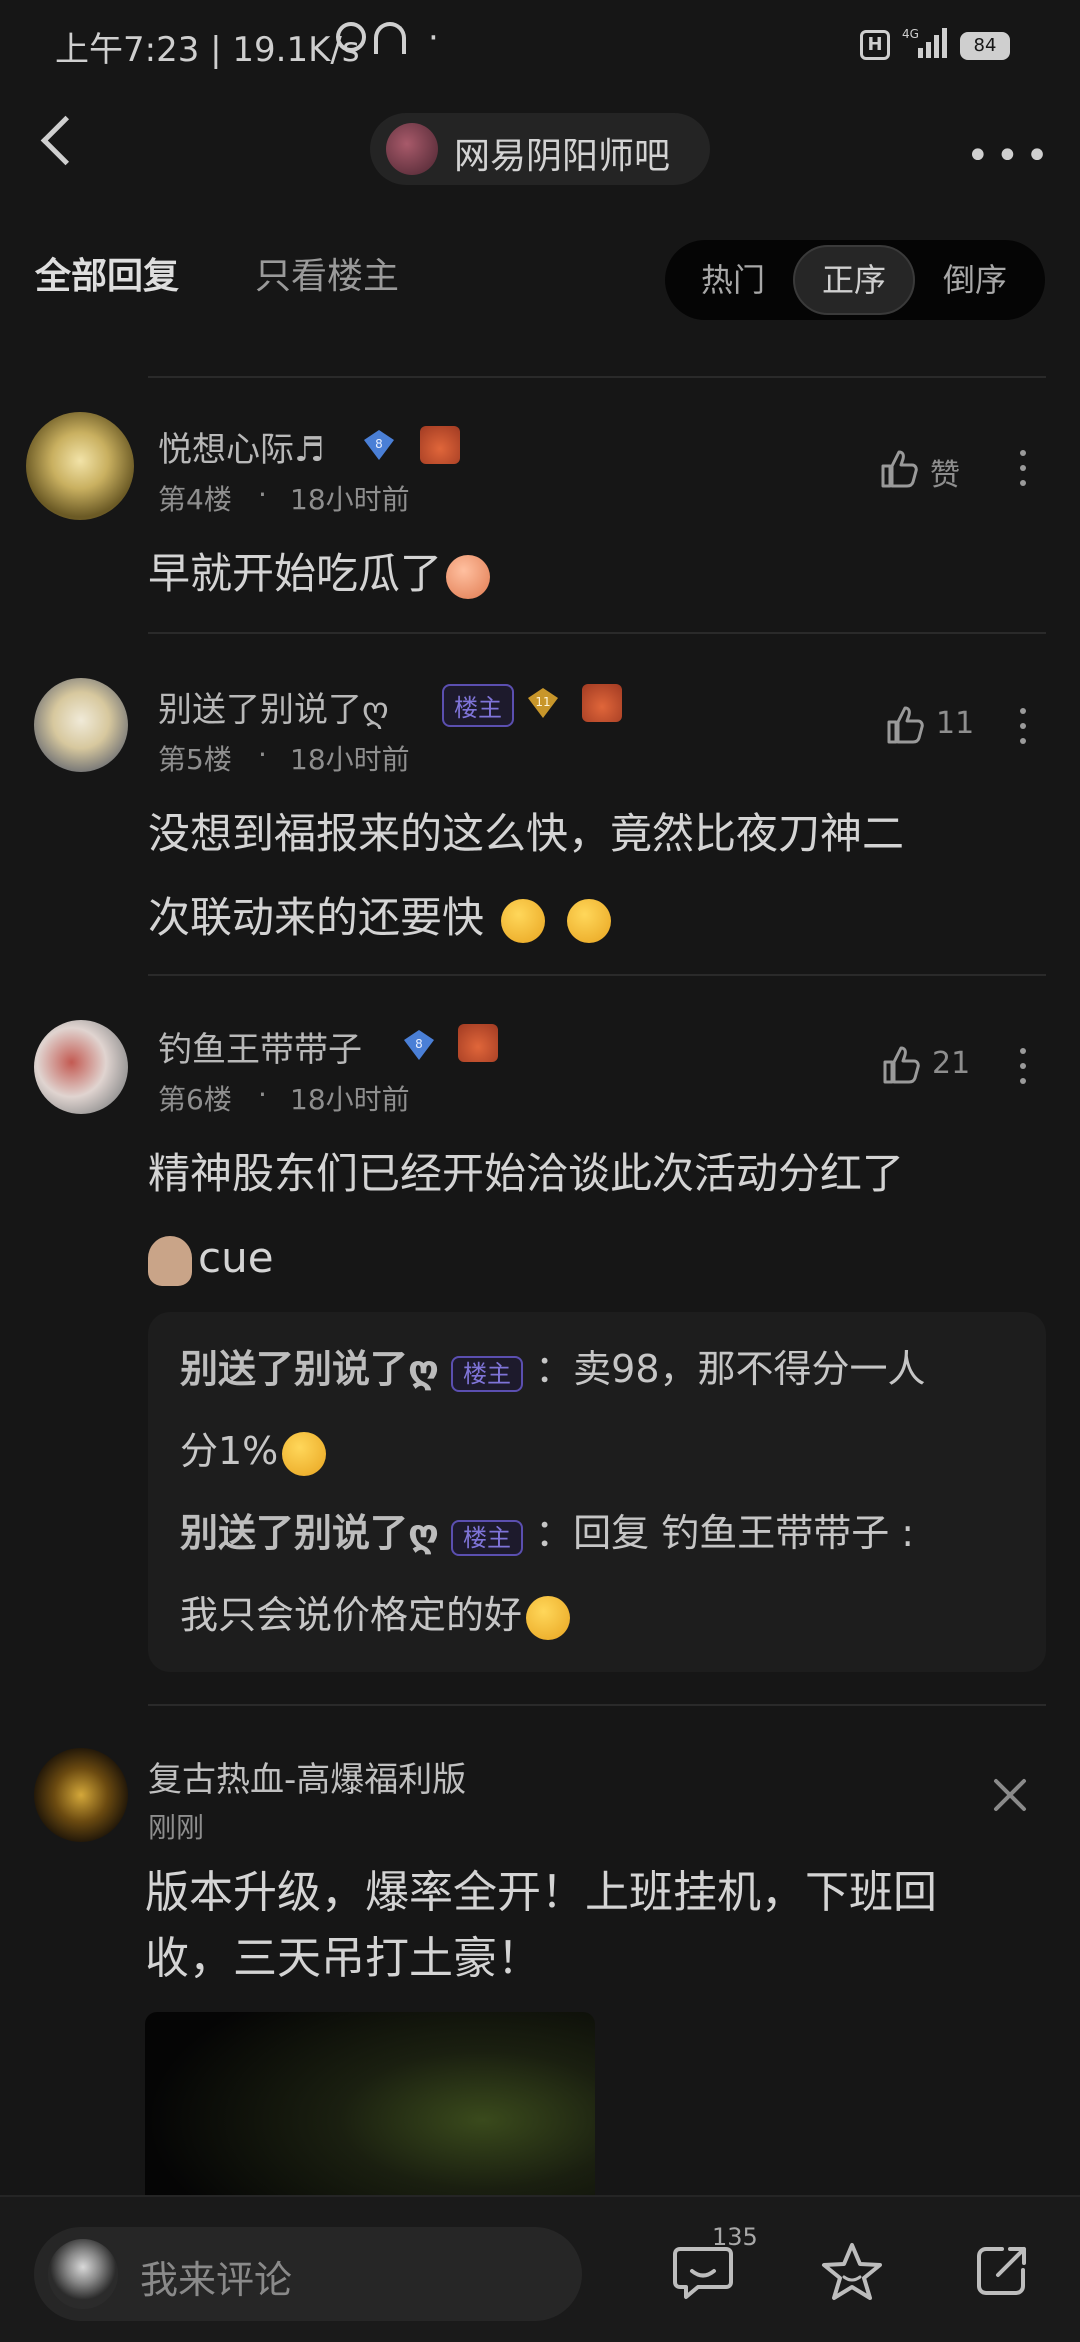 The height and width of the screenshot is (2342, 1080). What do you see at coordinates (229, 1451) in the screenshot?
I see `reply-text-cont: 分1%` at bounding box center [229, 1451].